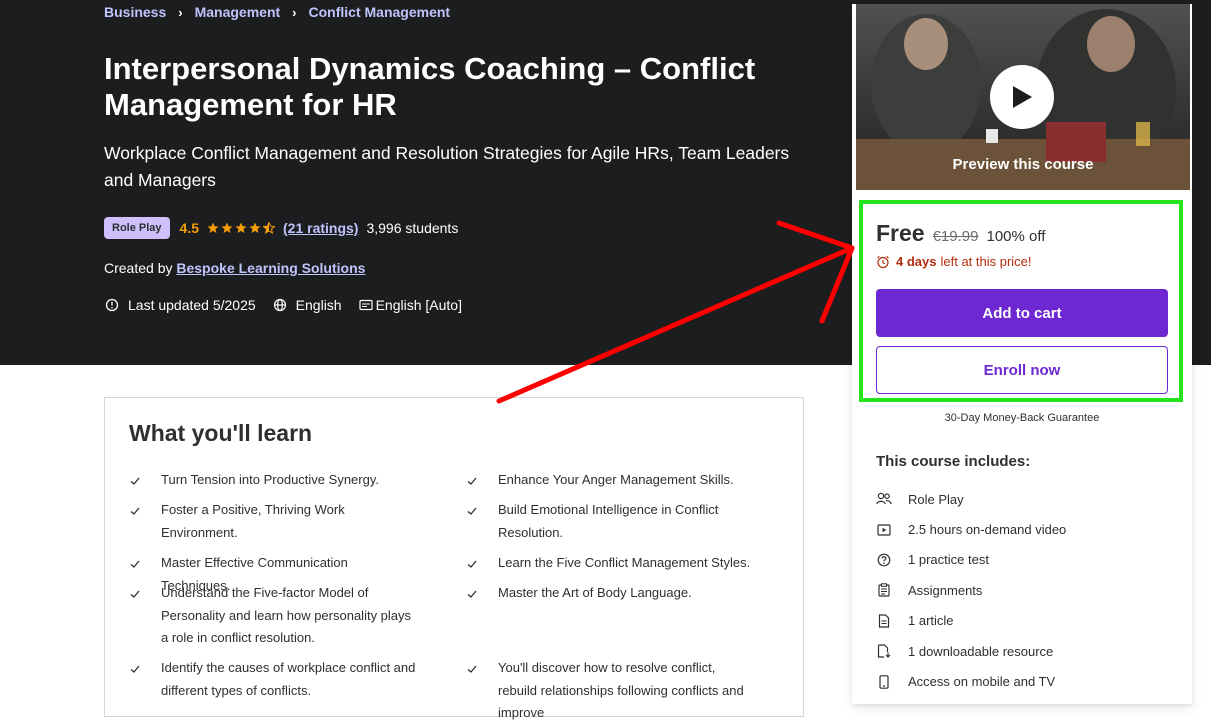 The width and height of the screenshot is (1211, 725). What do you see at coordinates (412, 228) in the screenshot?
I see `students-count: 3,996 students` at bounding box center [412, 228].